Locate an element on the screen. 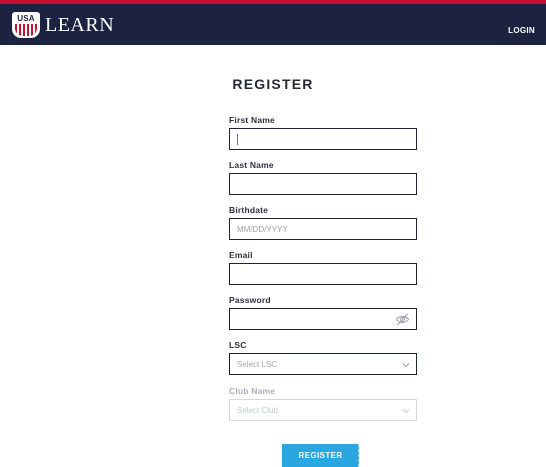 The width and height of the screenshot is (546, 467). lsc-label: LSC is located at coordinates (238, 345).